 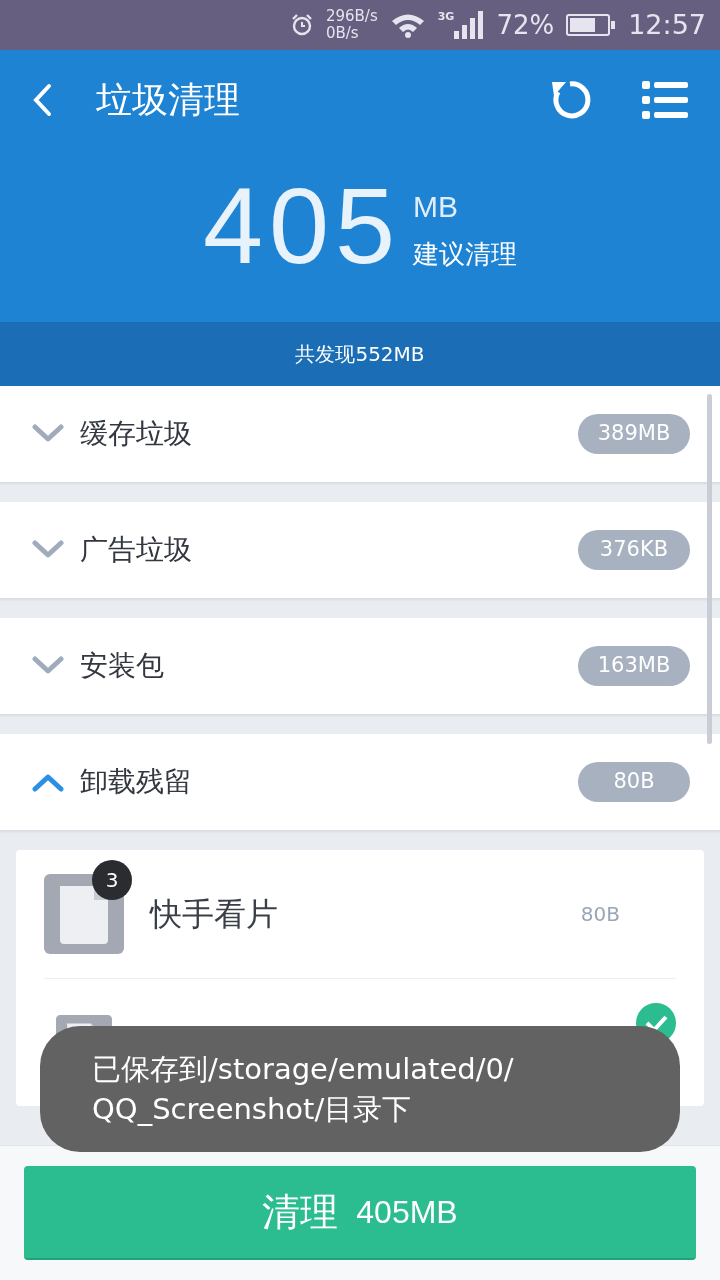 What do you see at coordinates (136, 434) in the screenshot?
I see `category-name: 缓存垃圾` at bounding box center [136, 434].